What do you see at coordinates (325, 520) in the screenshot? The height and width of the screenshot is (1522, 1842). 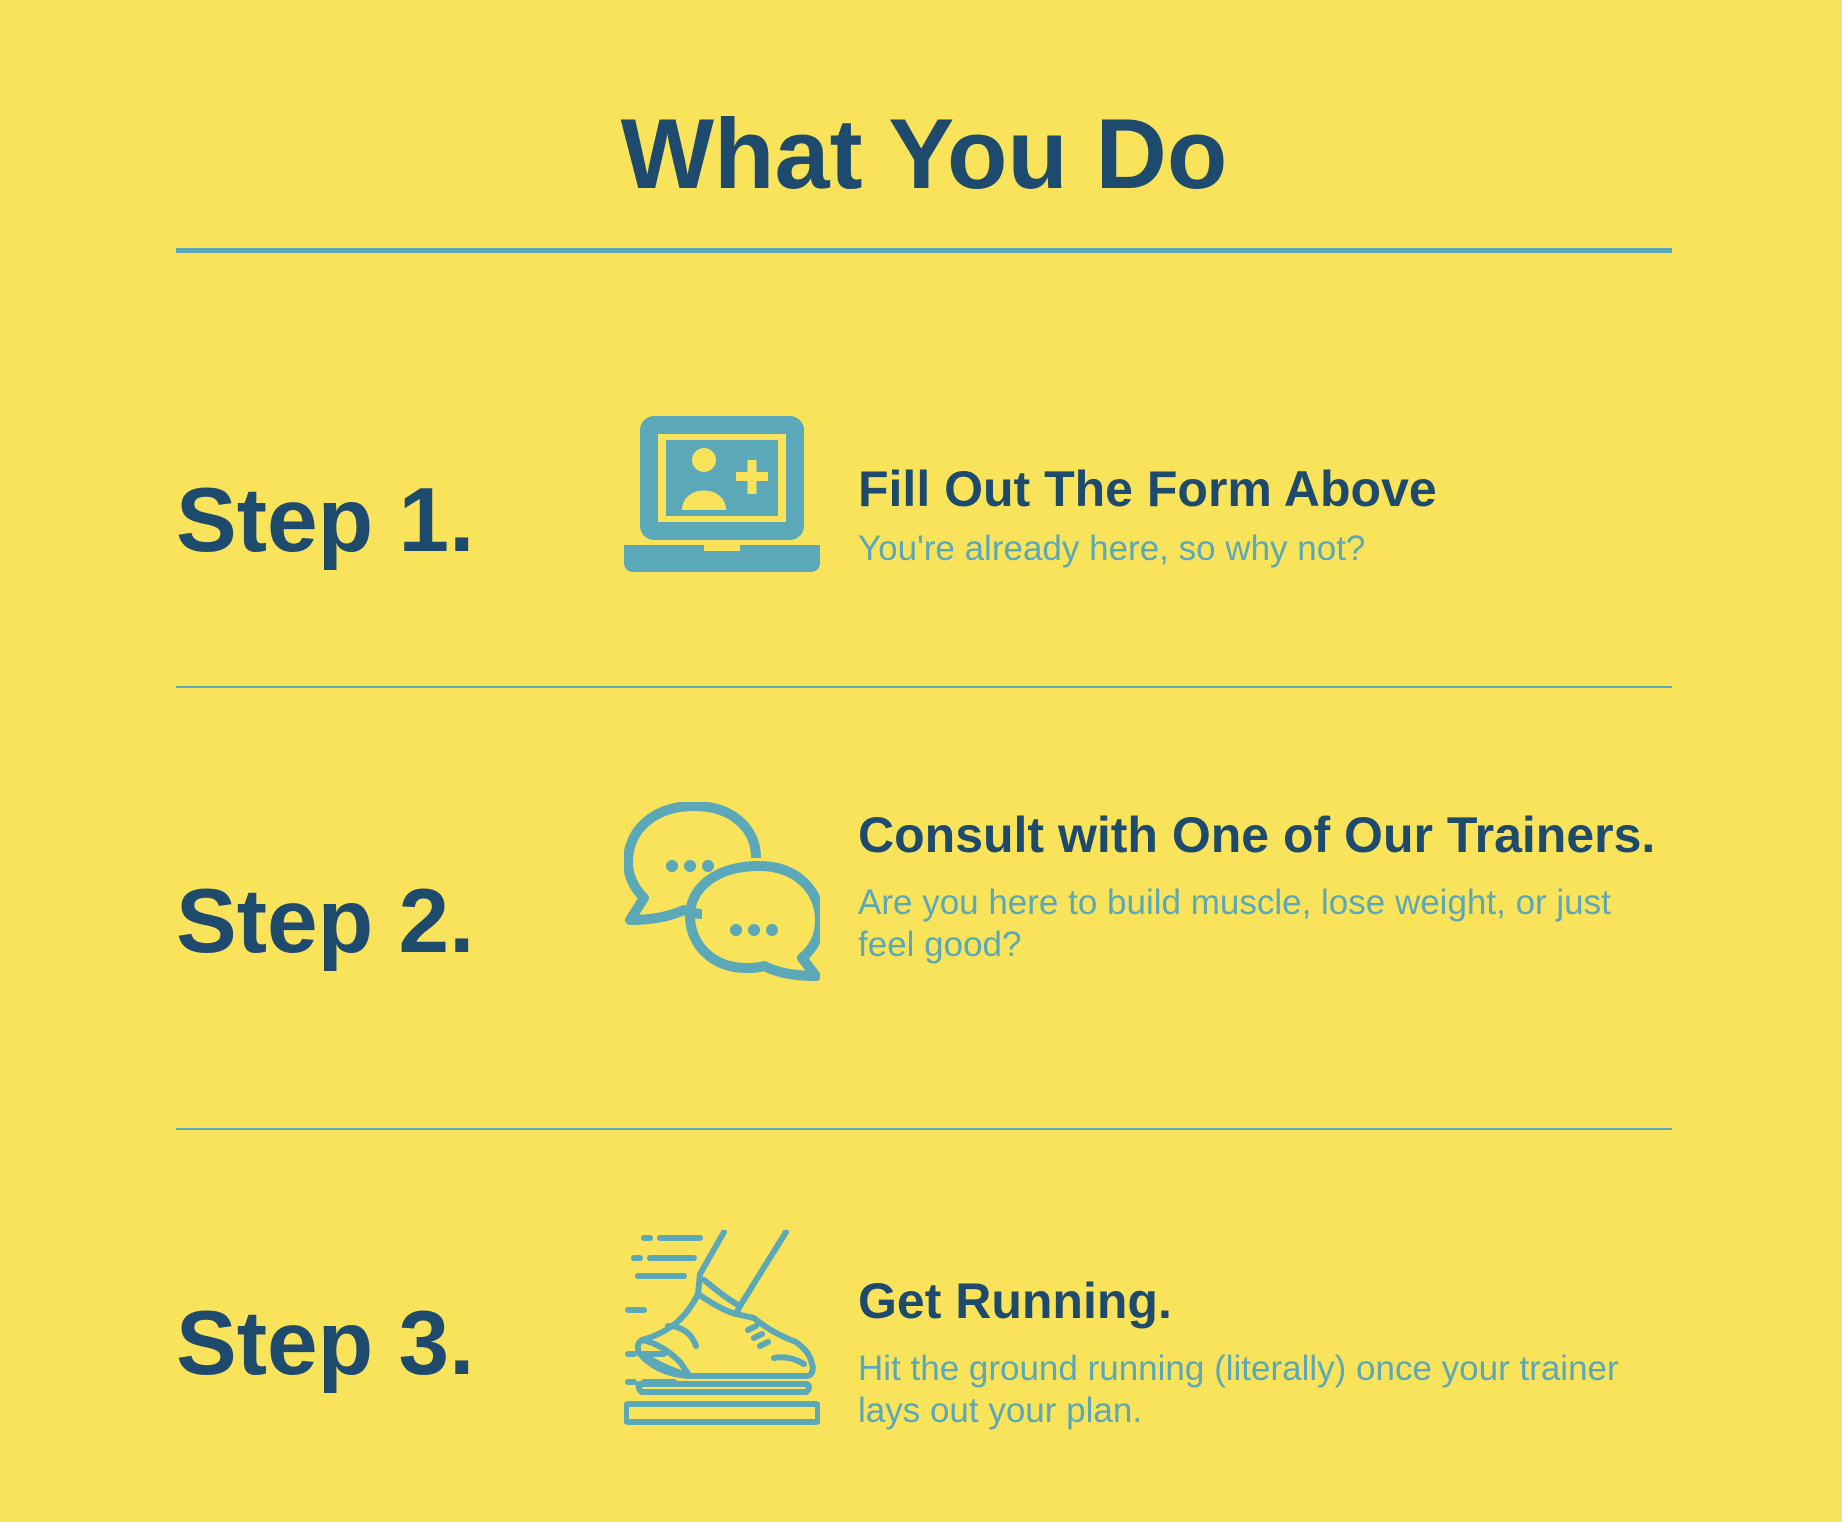 I see `step-label: Step 1.` at bounding box center [325, 520].